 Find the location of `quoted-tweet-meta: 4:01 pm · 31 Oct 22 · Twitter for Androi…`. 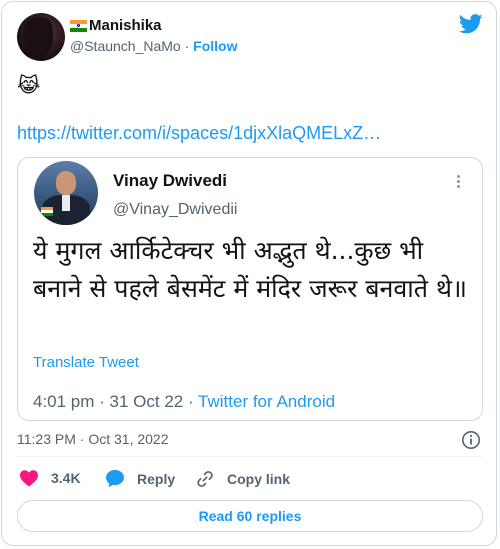

quoted-tweet-meta: 4:01 pm · 31 Oct 22 · Twitter for Androi… is located at coordinates (184, 402).